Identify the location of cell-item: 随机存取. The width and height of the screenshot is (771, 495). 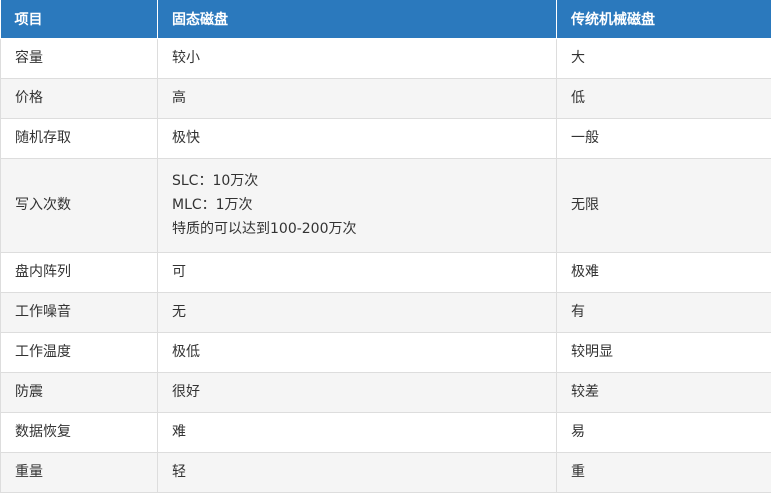
(79, 138).